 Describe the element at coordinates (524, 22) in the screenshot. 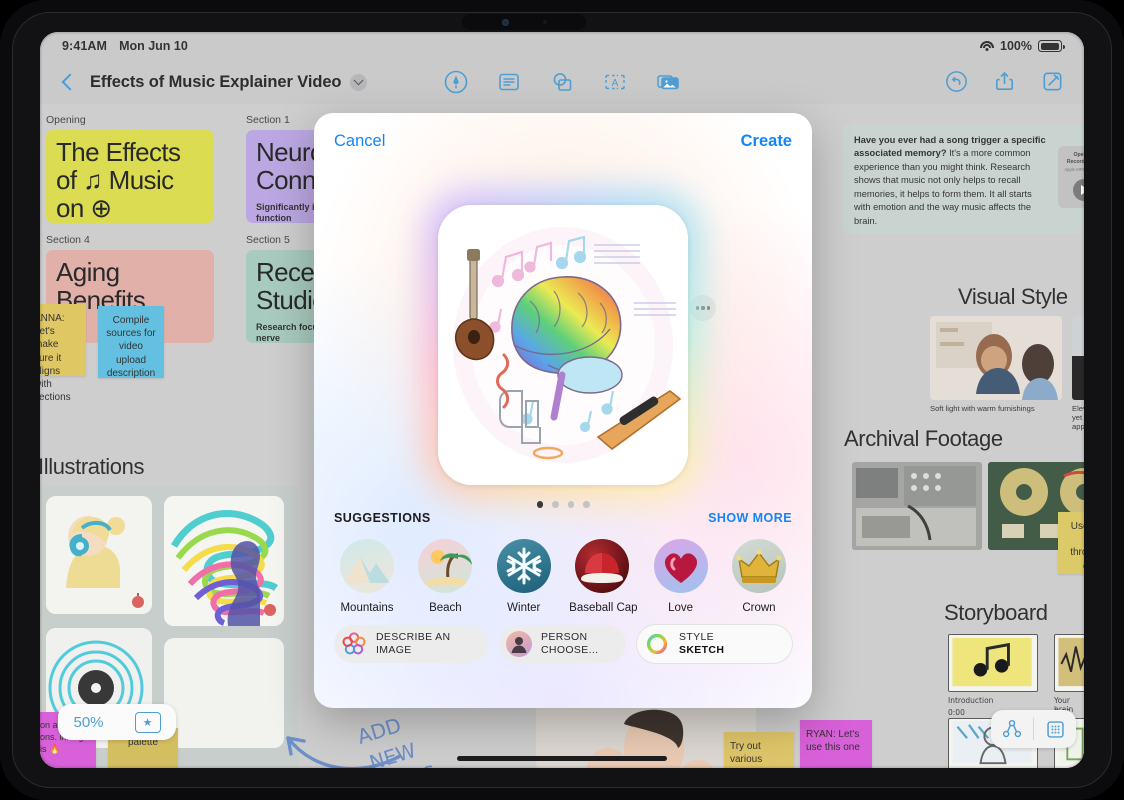

I see `front-camera-housing` at that location.